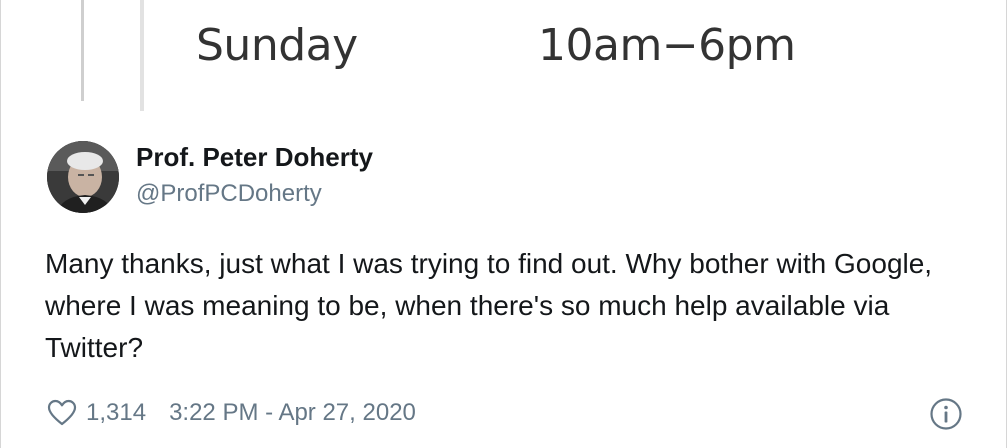 This screenshot has width=1007, height=448. What do you see at coordinates (946, 414) in the screenshot?
I see `info-icon` at bounding box center [946, 414].